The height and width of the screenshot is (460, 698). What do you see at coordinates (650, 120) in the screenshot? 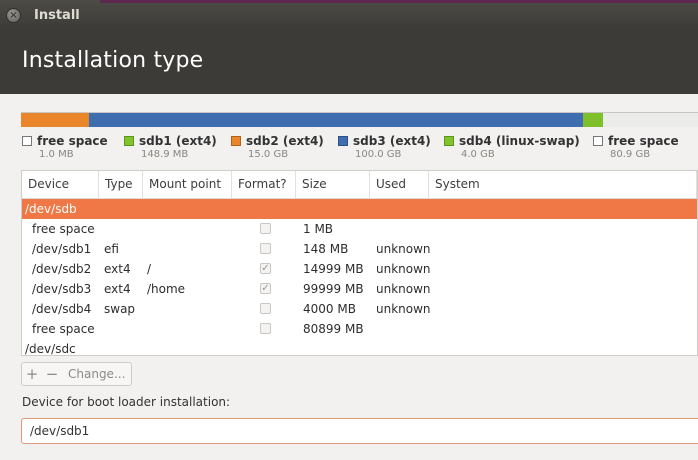
I see `partition-bar-segment-free` at bounding box center [650, 120].